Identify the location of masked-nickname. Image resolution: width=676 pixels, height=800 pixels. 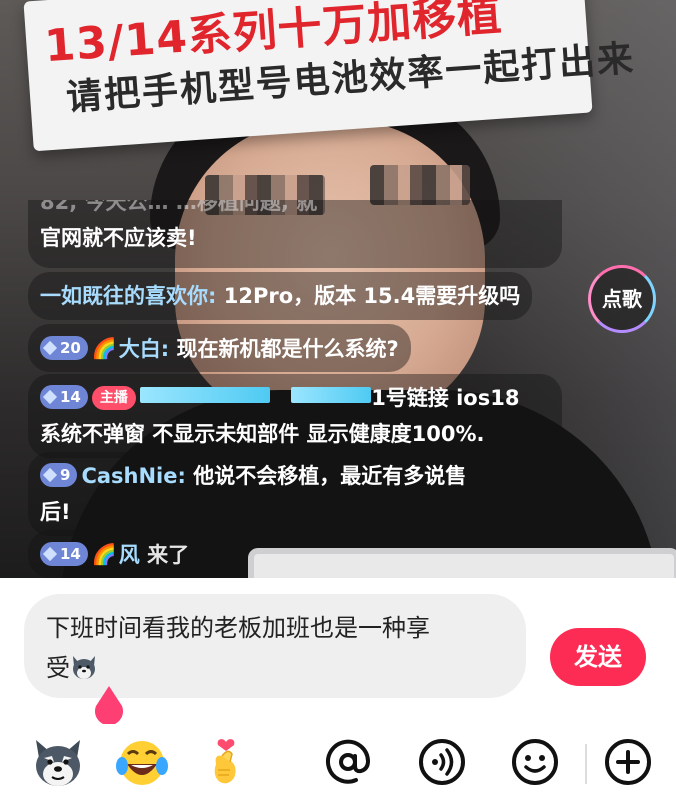
(204, 395).